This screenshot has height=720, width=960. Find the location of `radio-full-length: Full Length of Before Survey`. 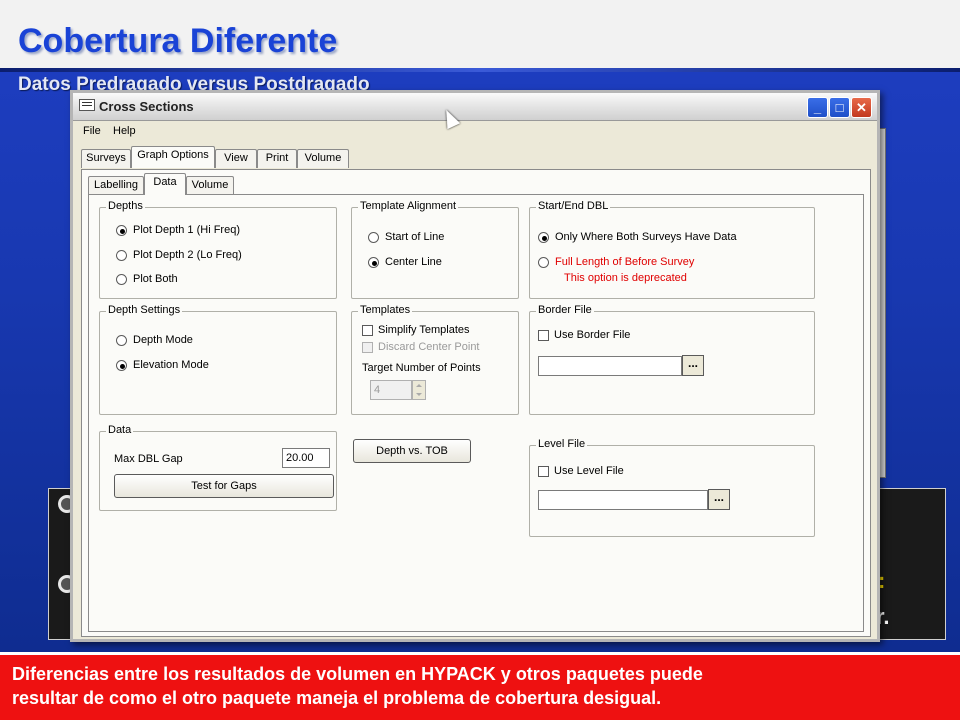

radio-full-length: Full Length of Before Survey is located at coordinates (616, 262).